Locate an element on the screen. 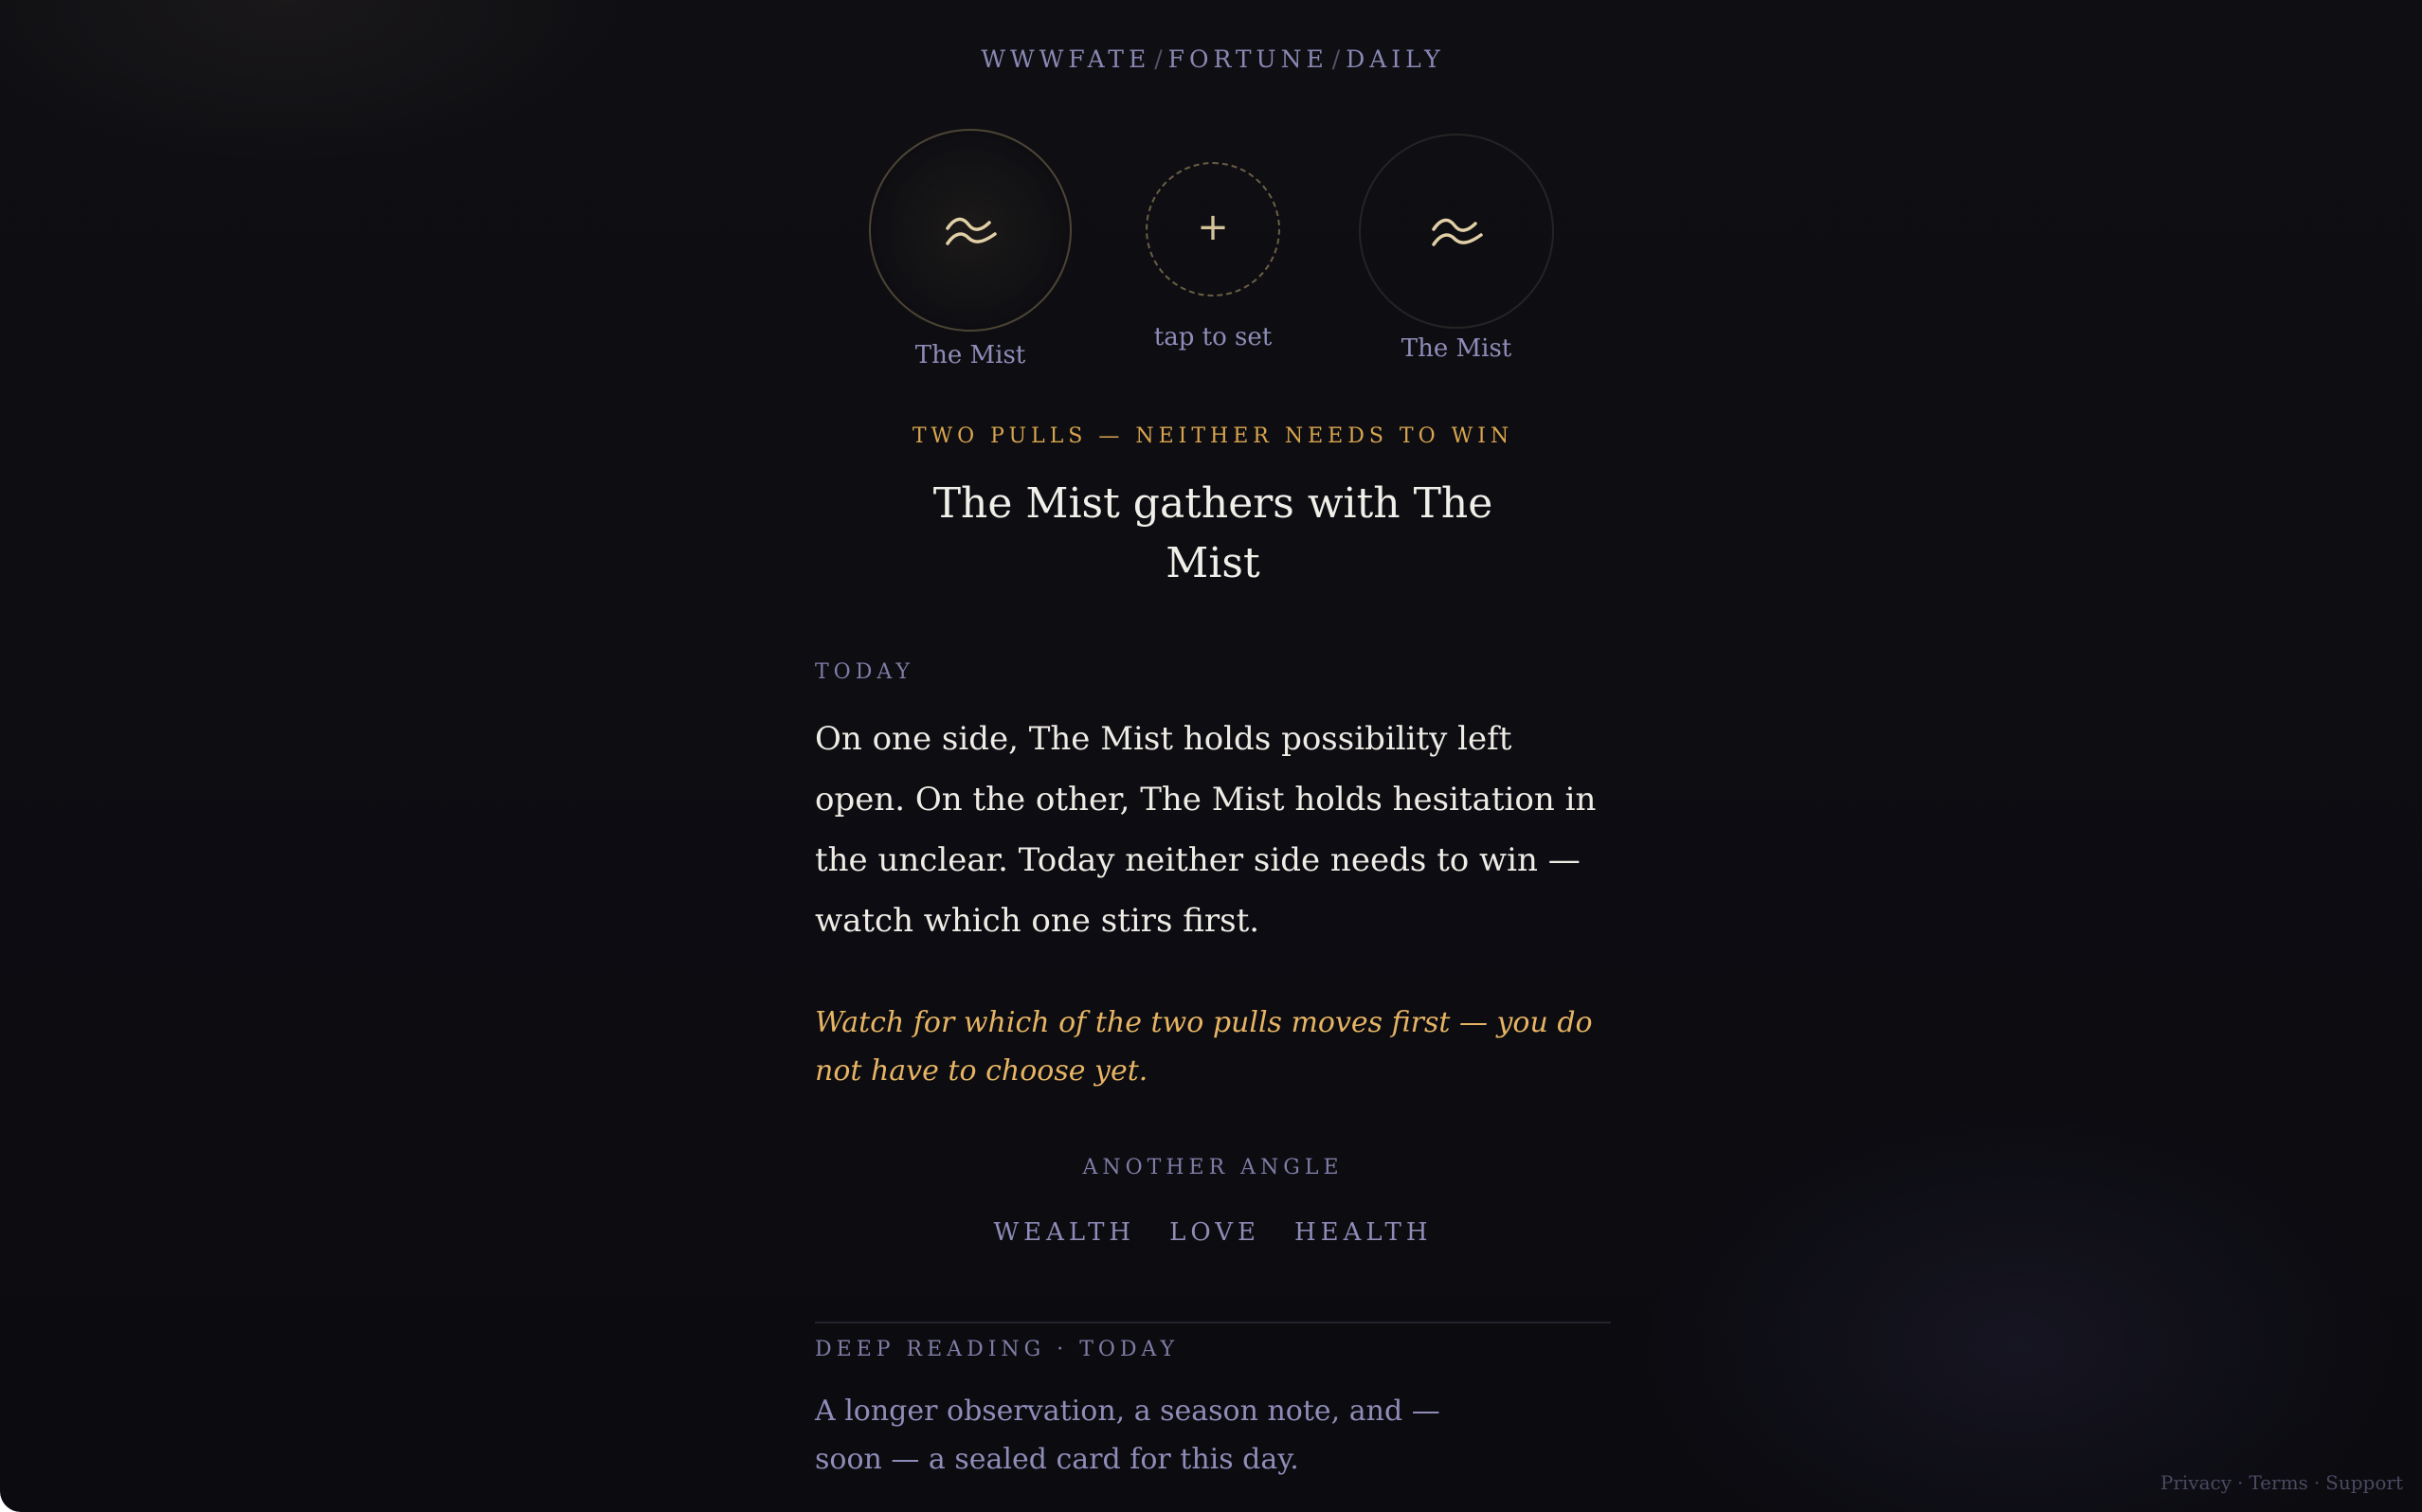 This screenshot has width=2422, height=1512. support-link: Support is located at coordinates (2364, 1482).